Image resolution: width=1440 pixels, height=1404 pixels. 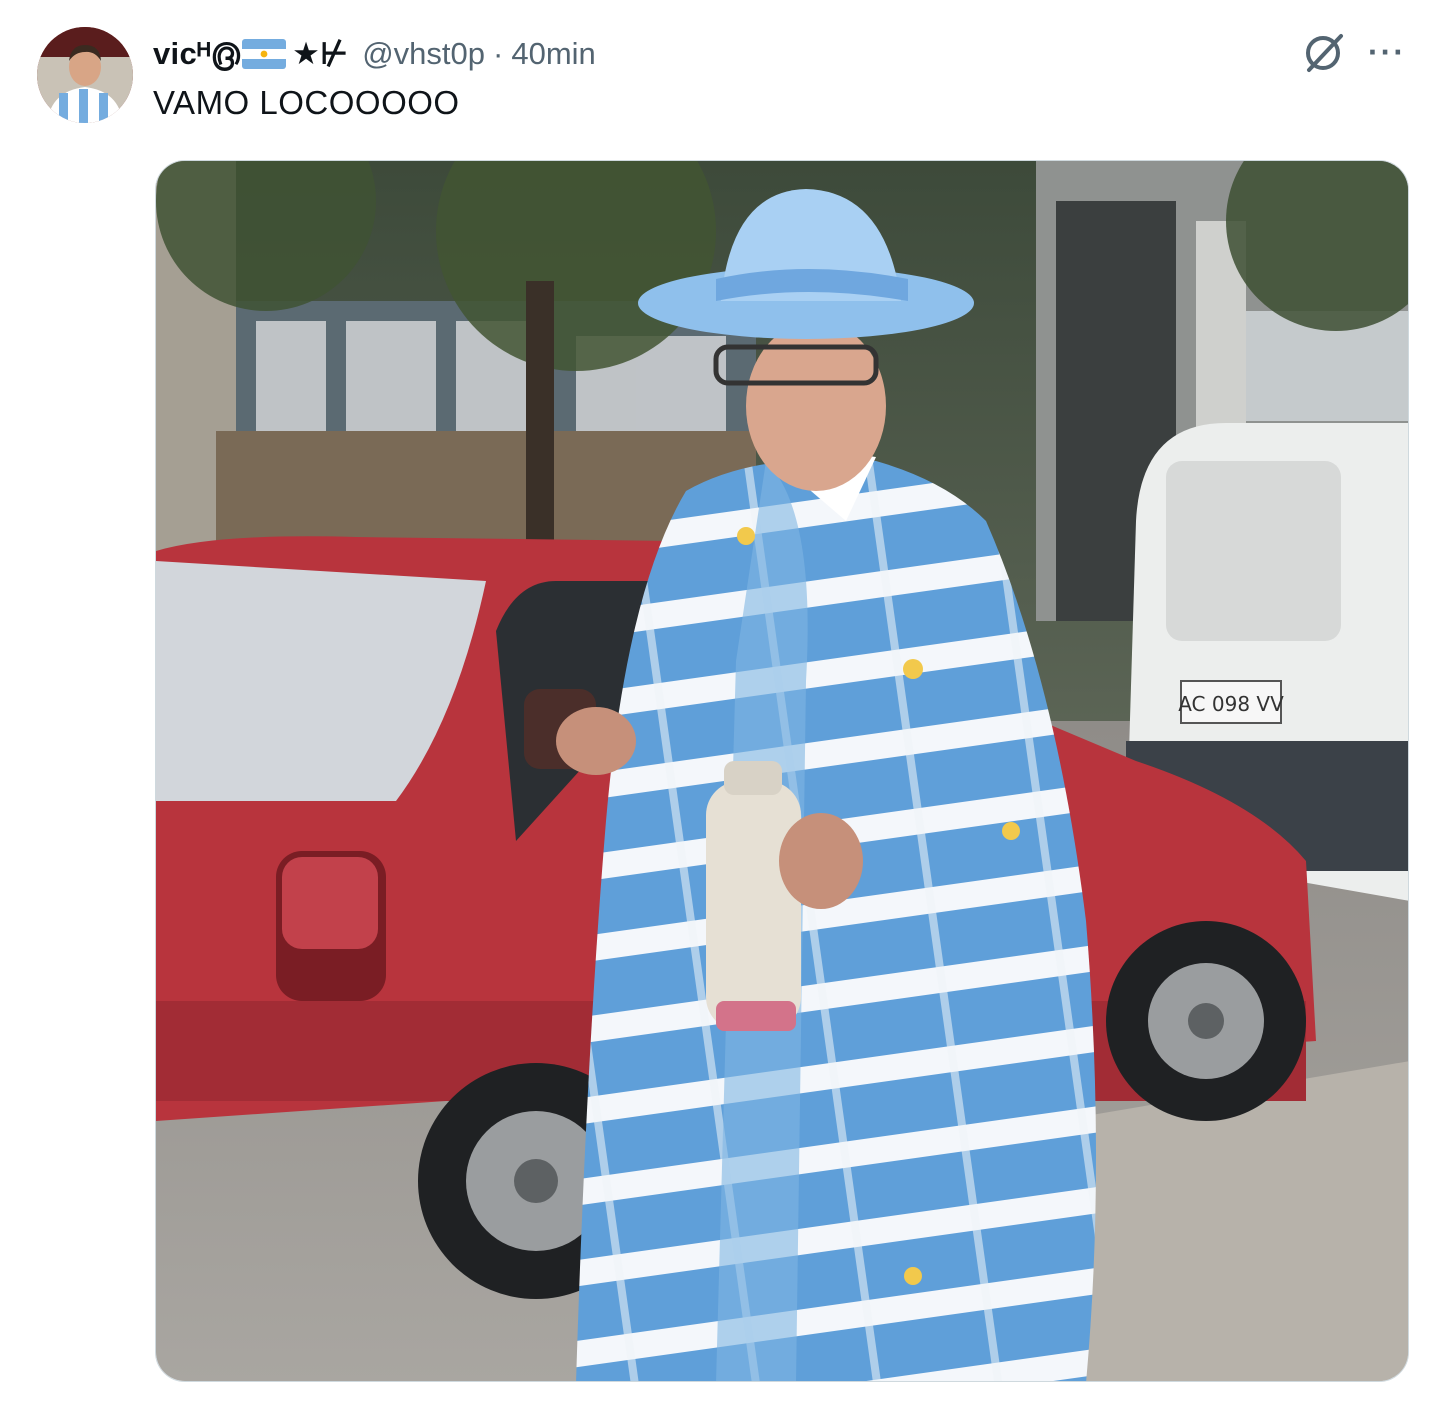 I want to click on display-name-suffix: ★⊬, so click(x=320, y=53).